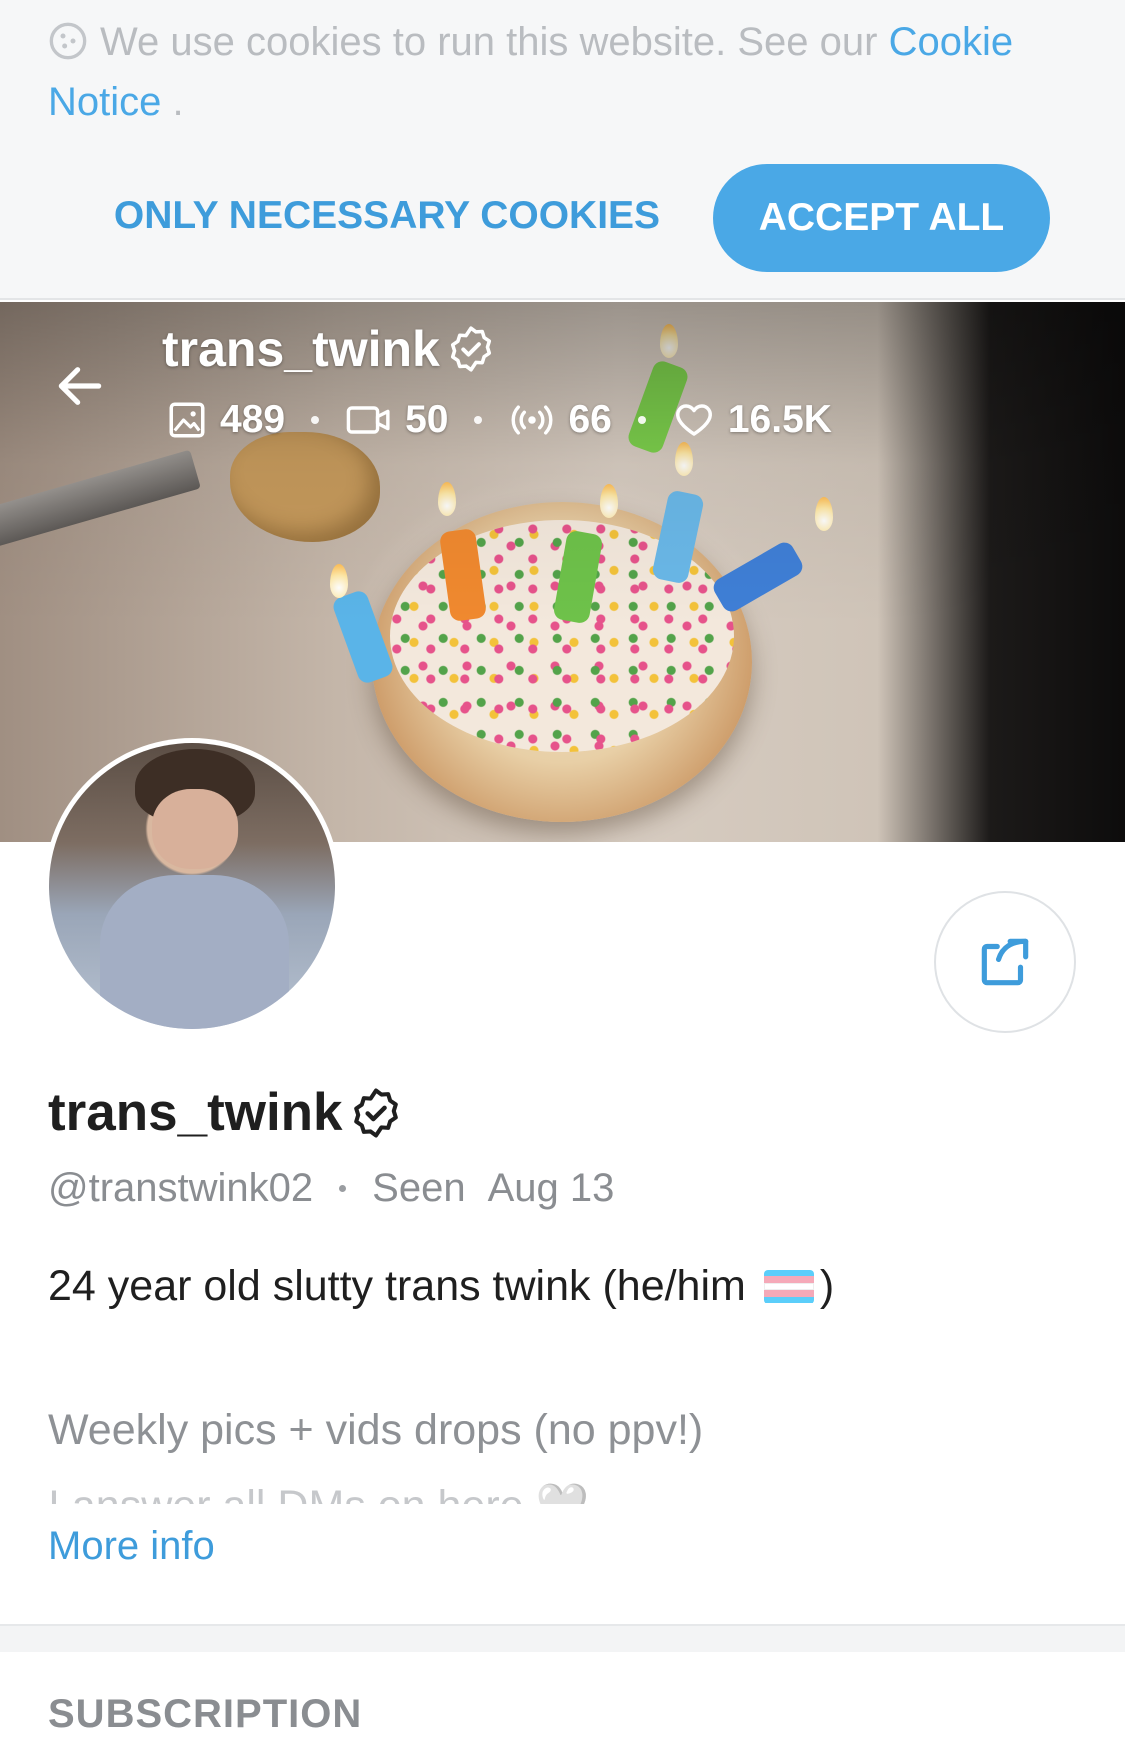 This screenshot has width=1125, height=1737. What do you see at coordinates (253, 419) in the screenshot?
I see `photos-count: 489` at bounding box center [253, 419].